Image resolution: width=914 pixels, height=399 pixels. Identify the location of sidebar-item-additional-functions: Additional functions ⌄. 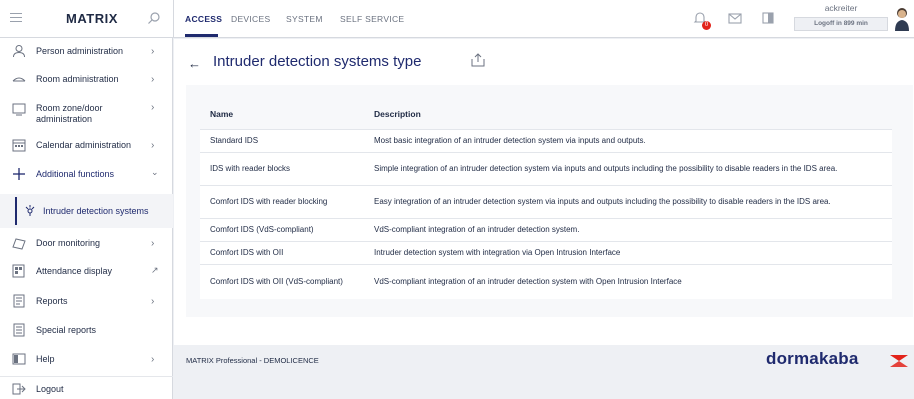
(86, 178).